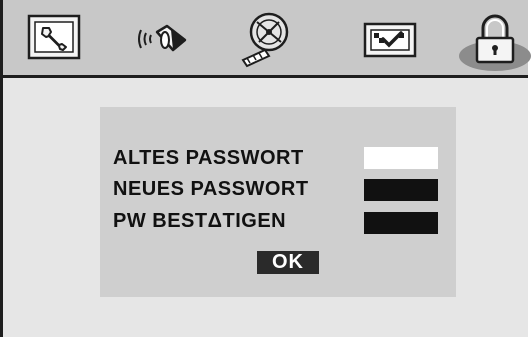  I want to click on tab-preferences, so click(389, 38).